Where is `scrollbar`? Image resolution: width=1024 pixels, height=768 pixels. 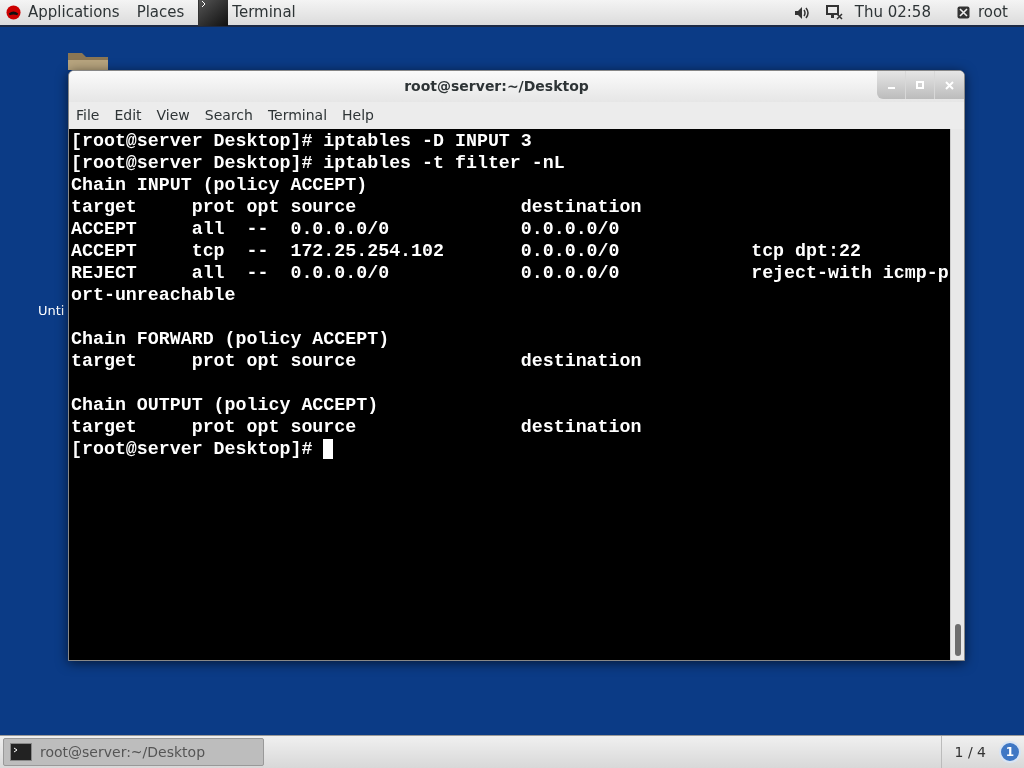
scrollbar is located at coordinates (957, 394).